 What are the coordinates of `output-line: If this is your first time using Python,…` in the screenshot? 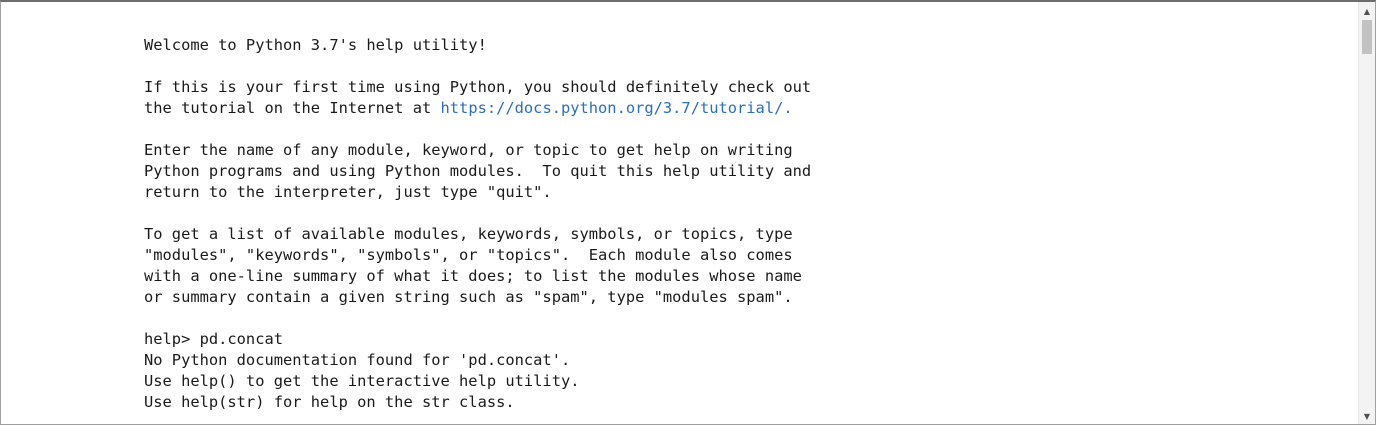 It's located at (739, 87).